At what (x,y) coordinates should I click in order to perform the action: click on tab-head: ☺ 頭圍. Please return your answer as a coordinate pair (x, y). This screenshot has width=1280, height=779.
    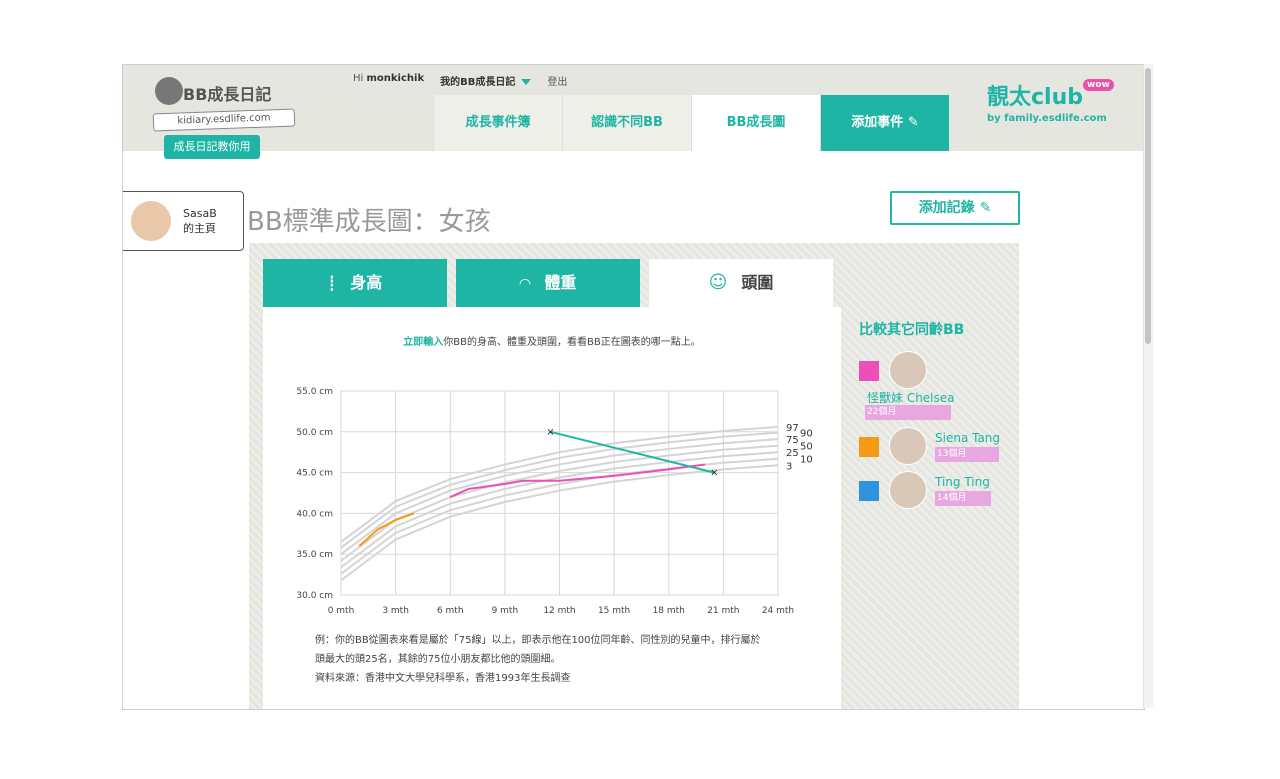
    Looking at the image, I should click on (741, 283).